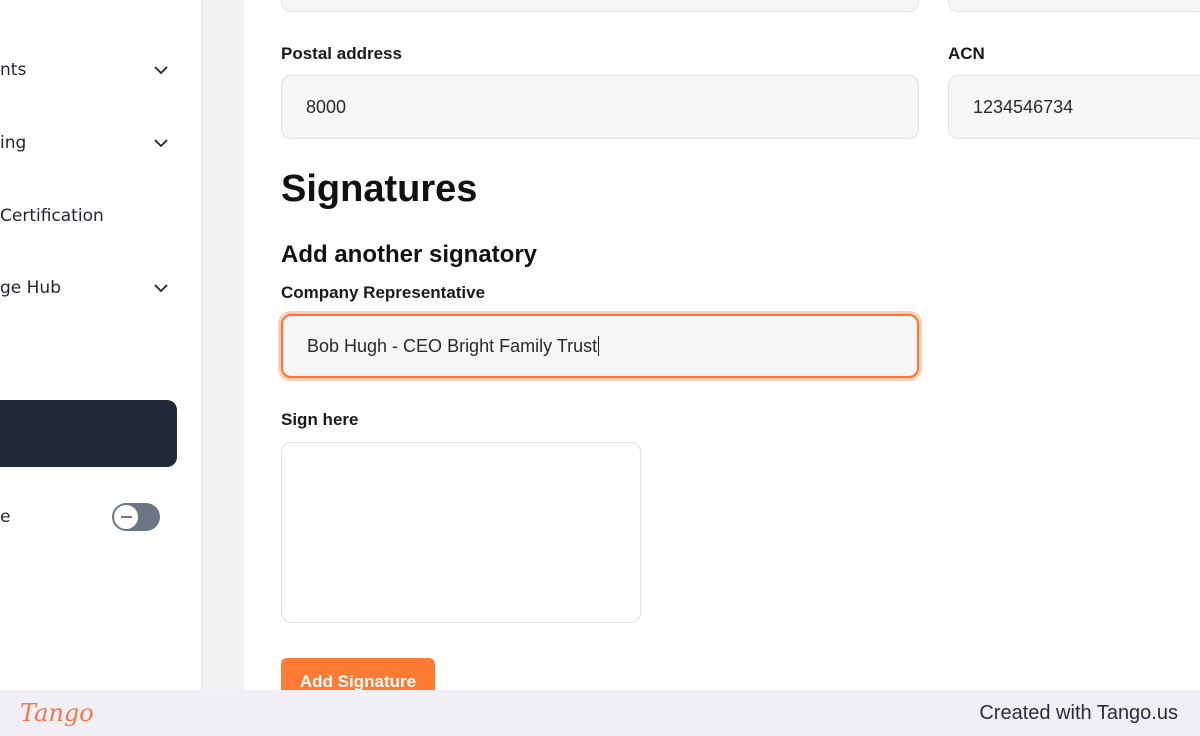 The height and width of the screenshot is (736, 1200). I want to click on signatures-heading: Signatures, so click(379, 189).